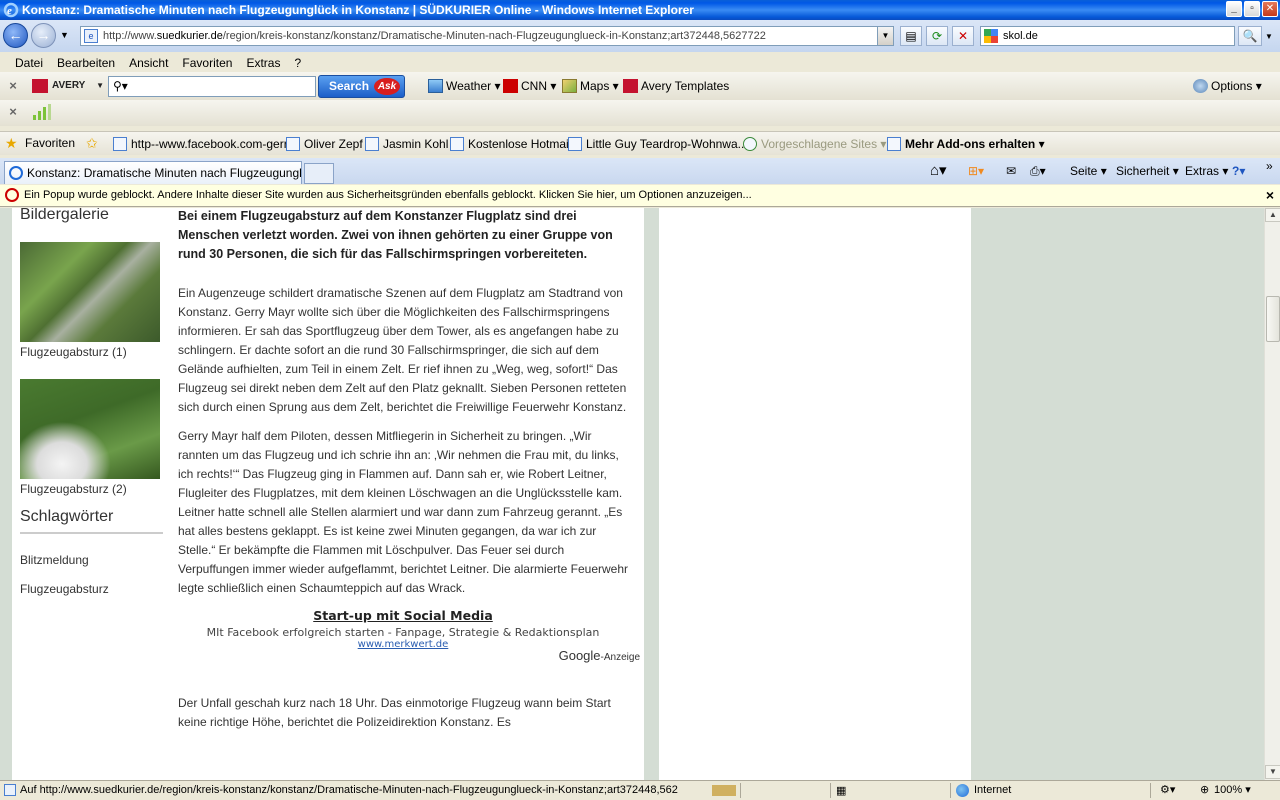 Image resolution: width=1280 pixels, height=800 pixels. Describe the element at coordinates (1238, 171) in the screenshot. I see `help-icon: ?▾` at that location.